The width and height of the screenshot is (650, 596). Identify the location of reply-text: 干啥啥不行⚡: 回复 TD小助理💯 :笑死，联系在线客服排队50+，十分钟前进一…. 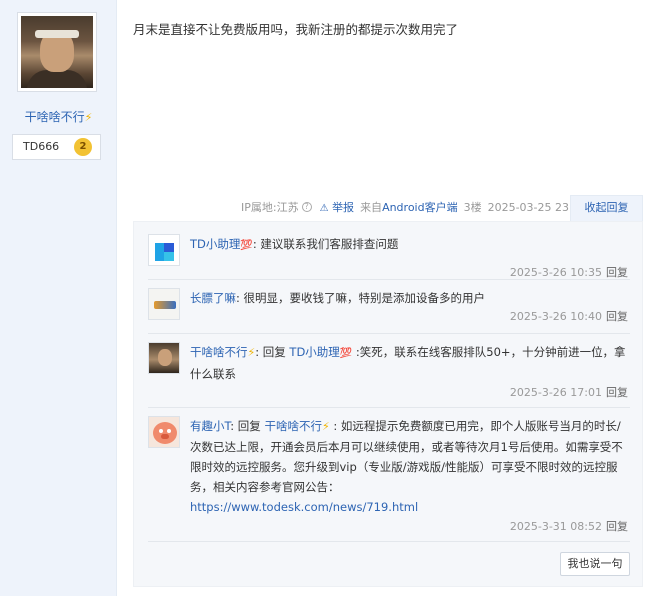
(410, 363).